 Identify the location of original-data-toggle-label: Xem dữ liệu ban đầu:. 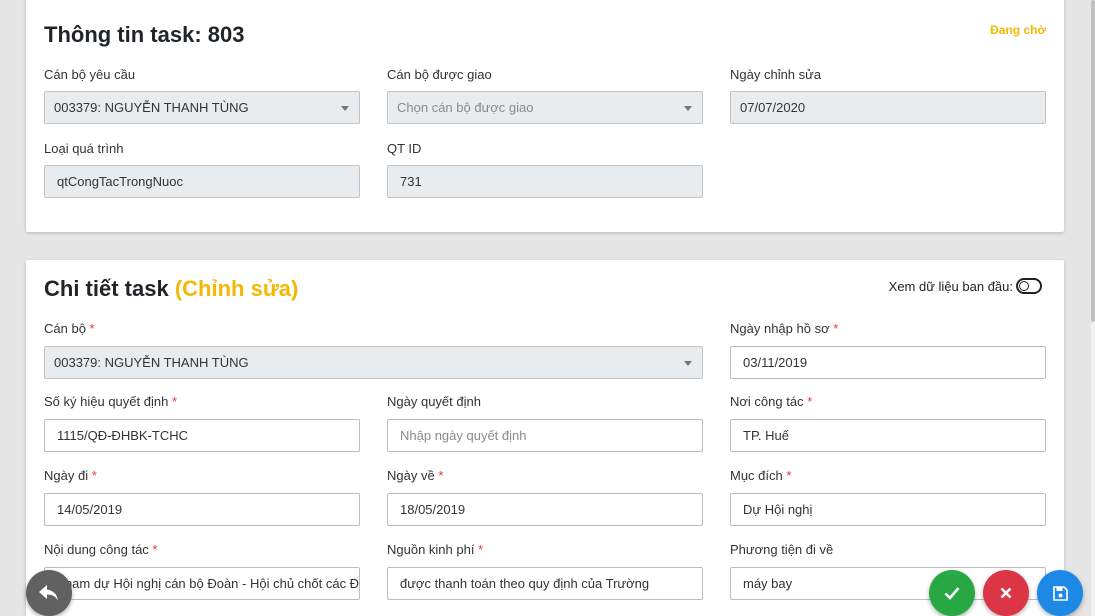
(950, 286).